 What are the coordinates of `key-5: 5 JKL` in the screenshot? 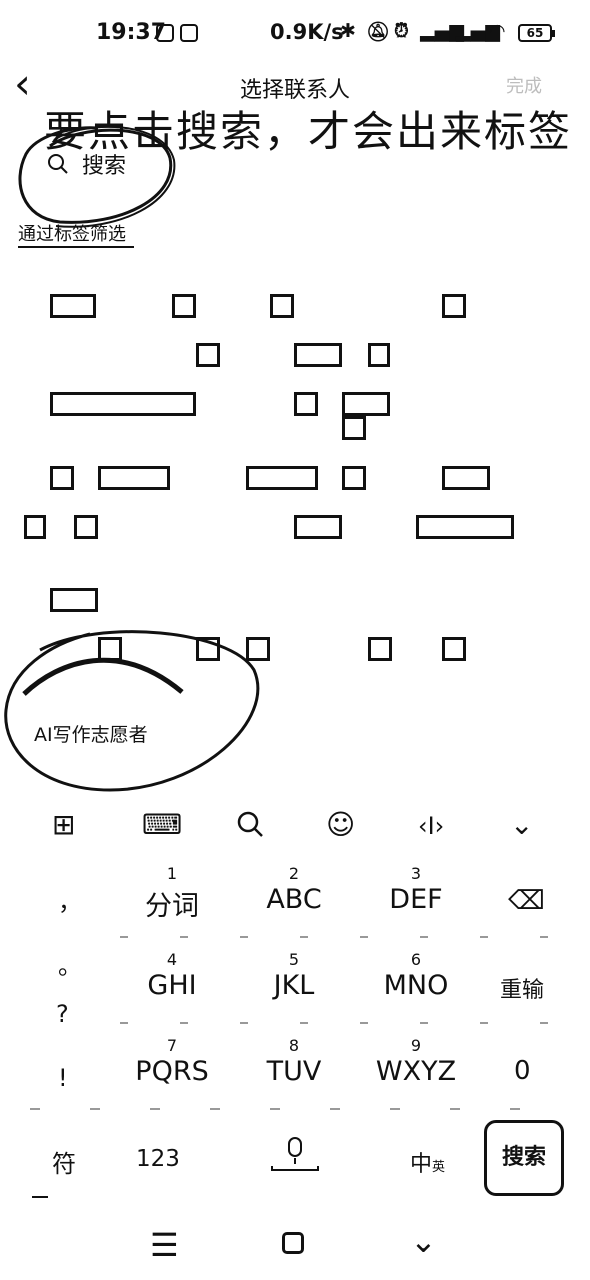 It's located at (294, 975).